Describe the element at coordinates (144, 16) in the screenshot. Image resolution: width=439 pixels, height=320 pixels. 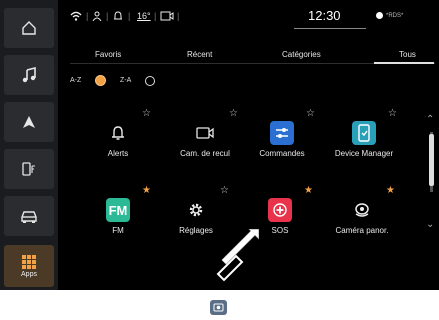
I see `temperature: 16°` at that location.